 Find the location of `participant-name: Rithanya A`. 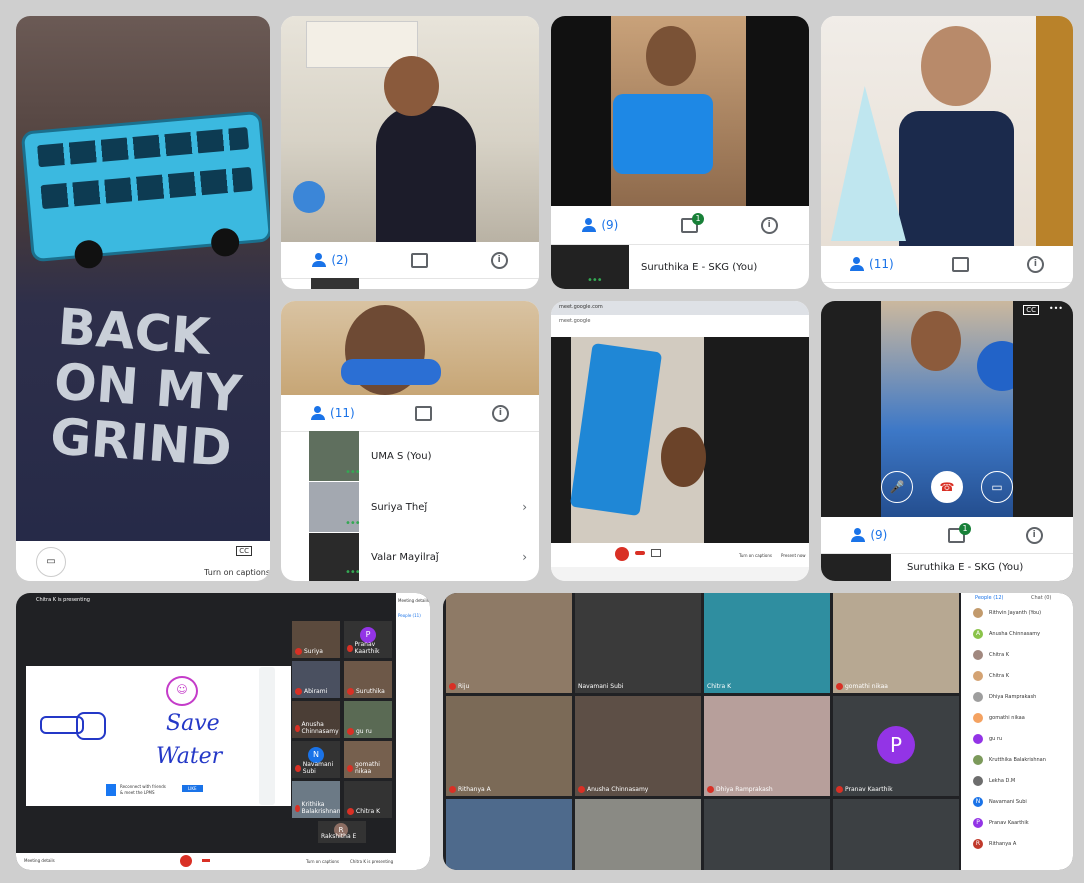

participant-name: Rithanya A is located at coordinates (1003, 843).